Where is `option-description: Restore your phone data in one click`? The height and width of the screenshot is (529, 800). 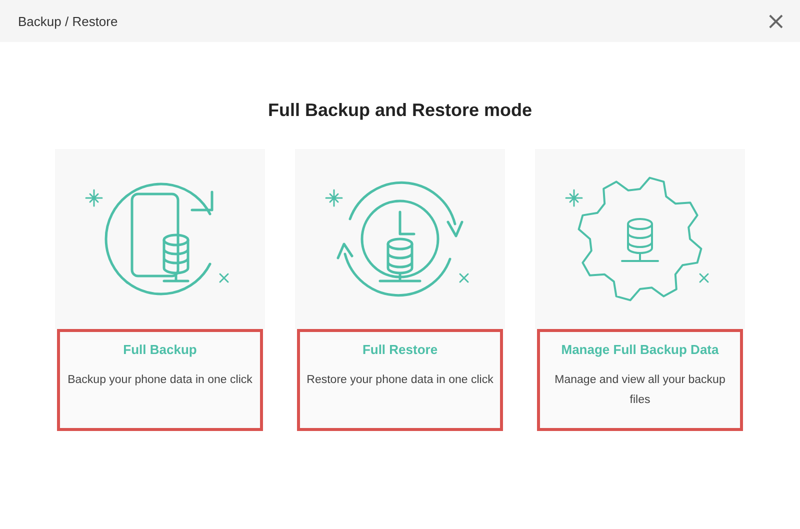
option-description: Restore your phone data in one click is located at coordinates (400, 380).